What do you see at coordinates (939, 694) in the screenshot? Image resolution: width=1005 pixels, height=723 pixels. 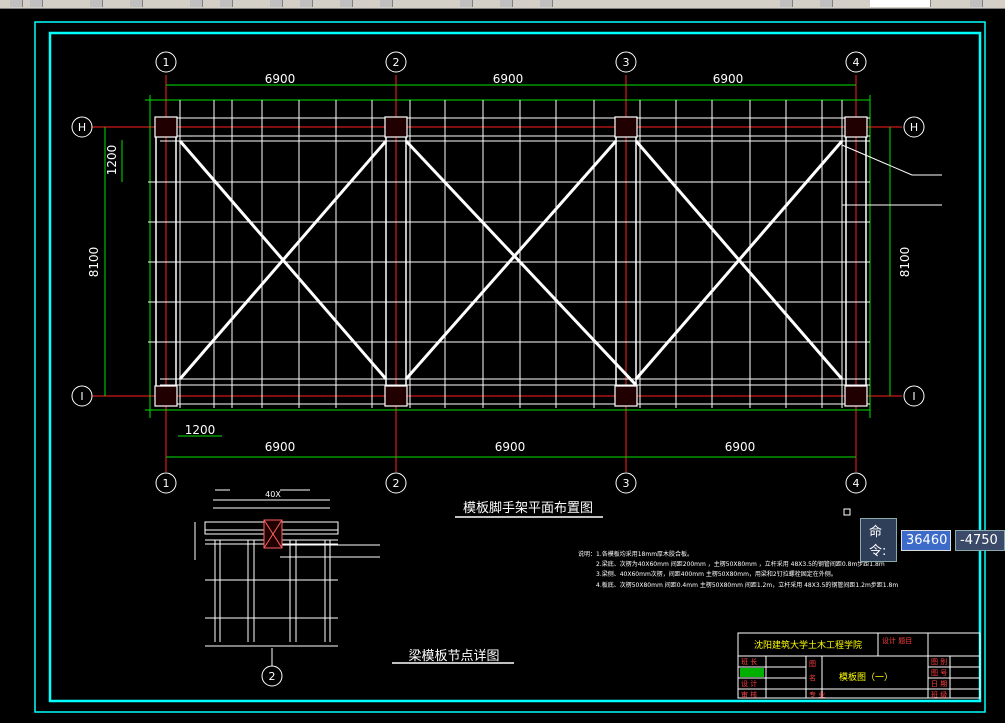 I see `tb-right-label: 班 级` at bounding box center [939, 694].